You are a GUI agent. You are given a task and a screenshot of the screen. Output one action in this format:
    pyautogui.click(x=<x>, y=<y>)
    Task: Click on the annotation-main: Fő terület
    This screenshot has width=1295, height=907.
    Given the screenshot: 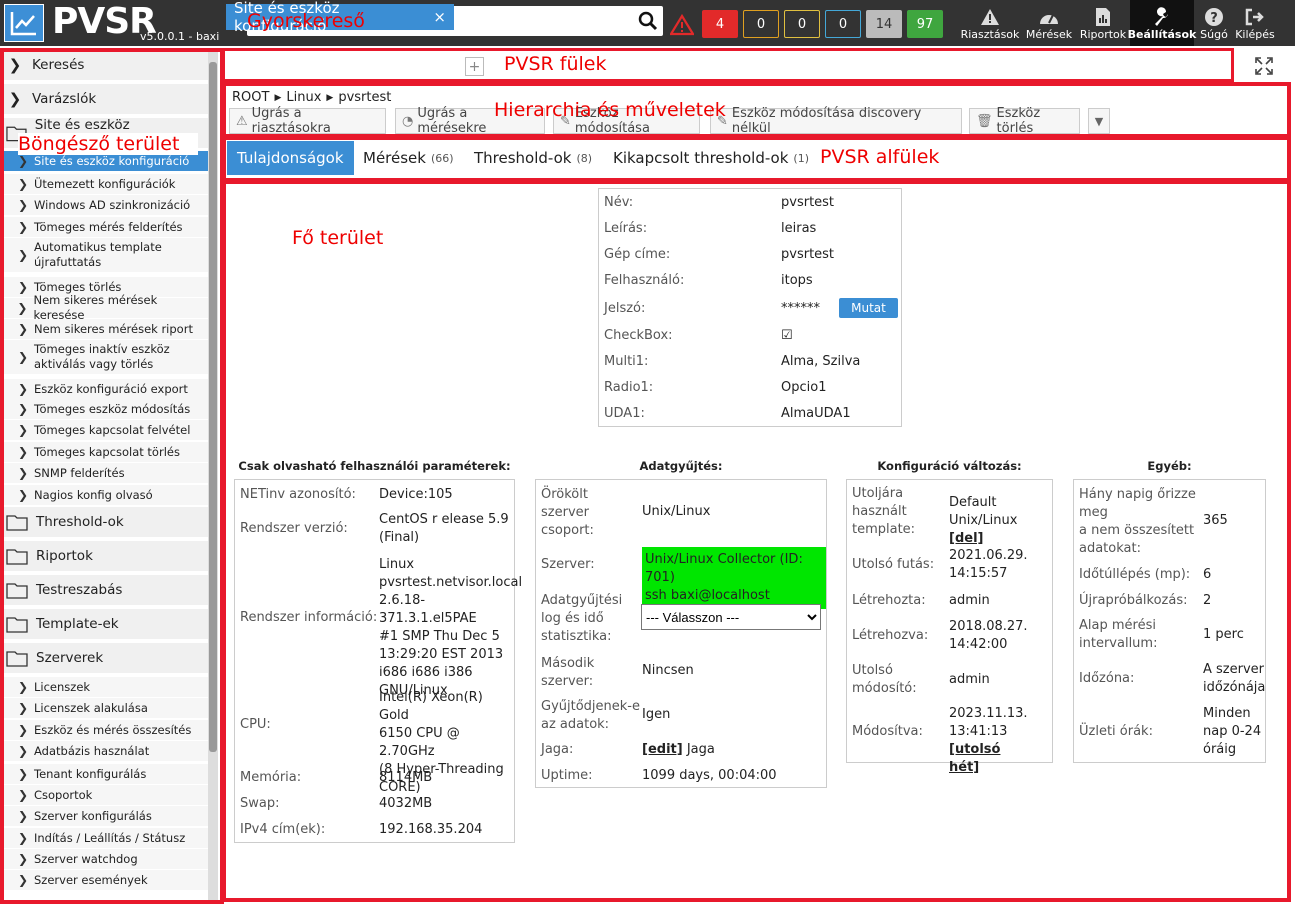 What is the action you would take?
    pyautogui.click(x=338, y=238)
    